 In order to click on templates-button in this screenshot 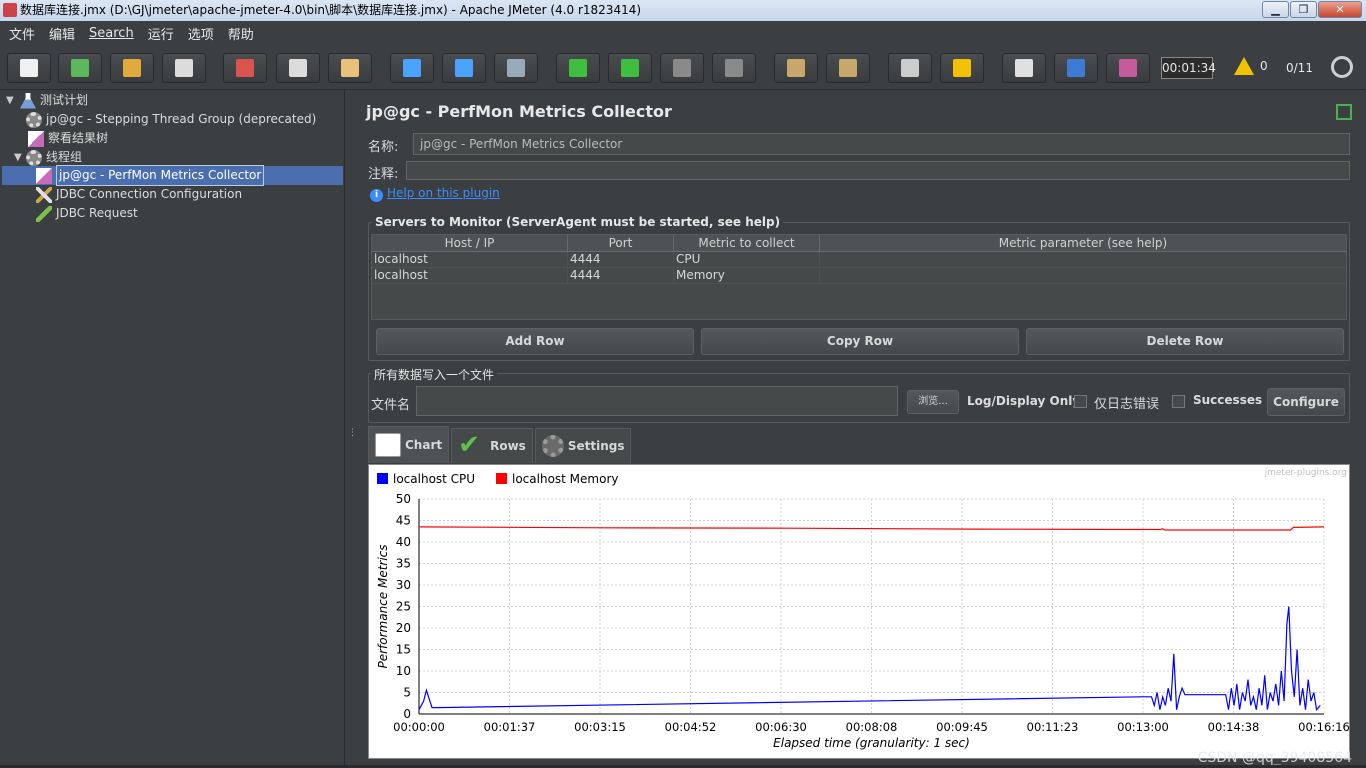, I will do `click(80, 68)`.